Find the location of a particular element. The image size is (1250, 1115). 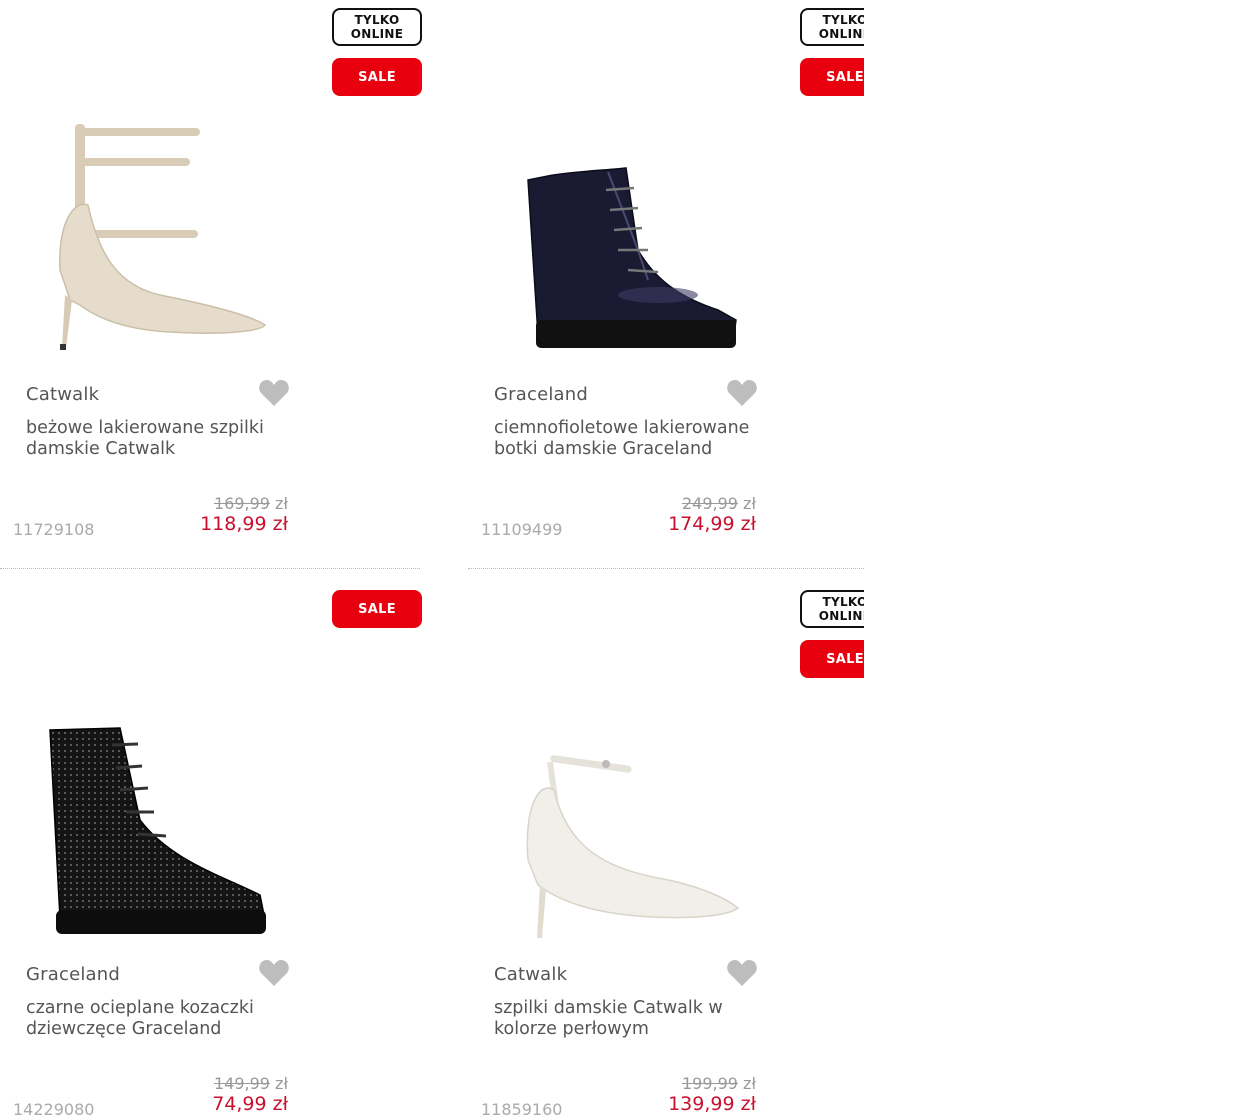

sale-price: 174,99 zł is located at coordinates (712, 524).